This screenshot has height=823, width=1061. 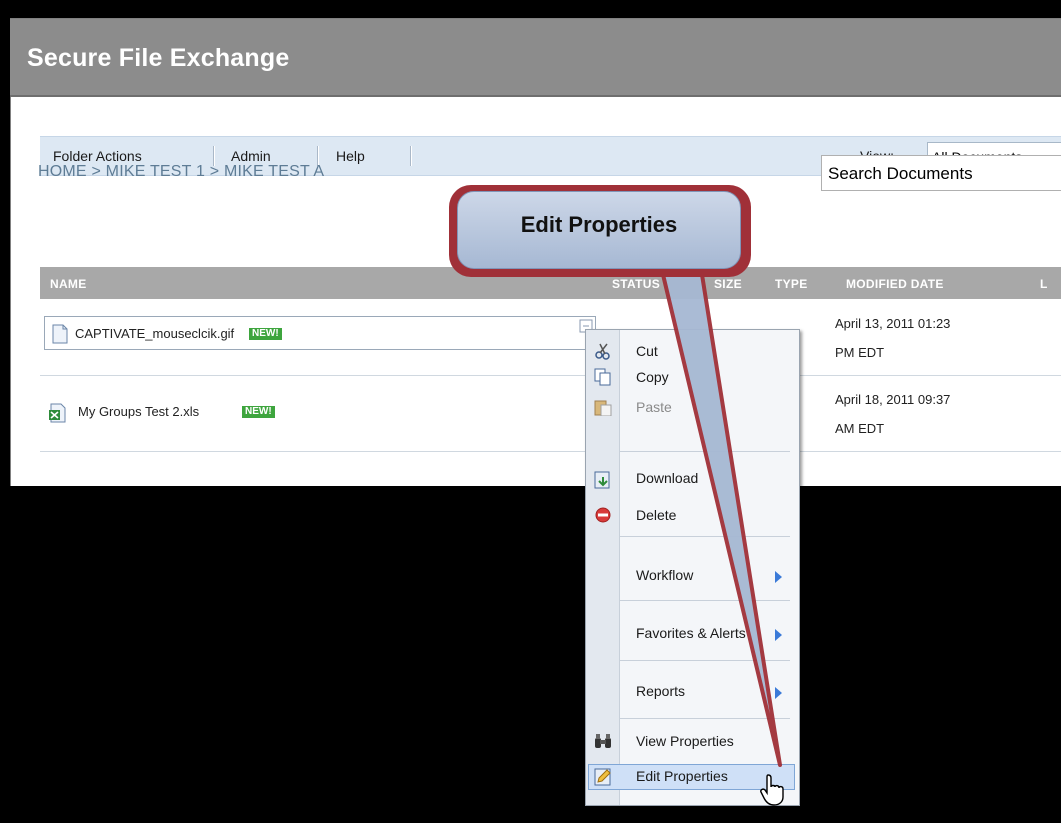 What do you see at coordinates (602, 351) in the screenshot?
I see `scissors-icon` at bounding box center [602, 351].